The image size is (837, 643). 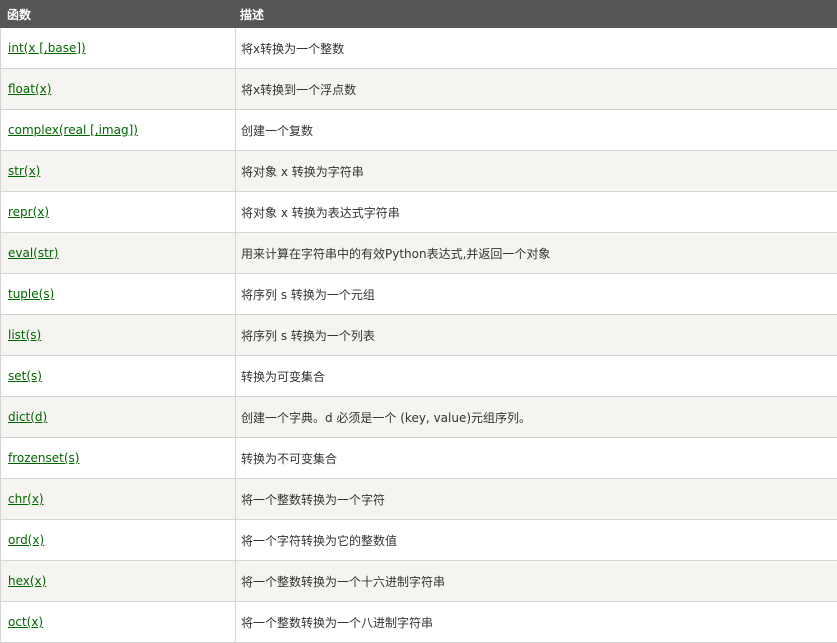 I want to click on description-cell: 创建一个复数, so click(x=536, y=130).